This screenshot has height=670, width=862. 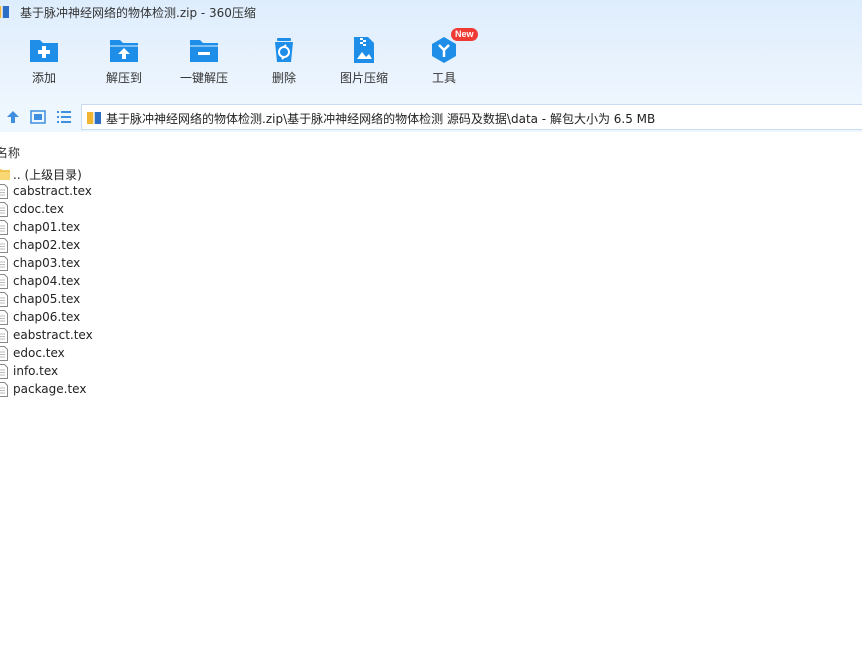 What do you see at coordinates (53, 335) in the screenshot?
I see `file-name: eabstract.tex` at bounding box center [53, 335].